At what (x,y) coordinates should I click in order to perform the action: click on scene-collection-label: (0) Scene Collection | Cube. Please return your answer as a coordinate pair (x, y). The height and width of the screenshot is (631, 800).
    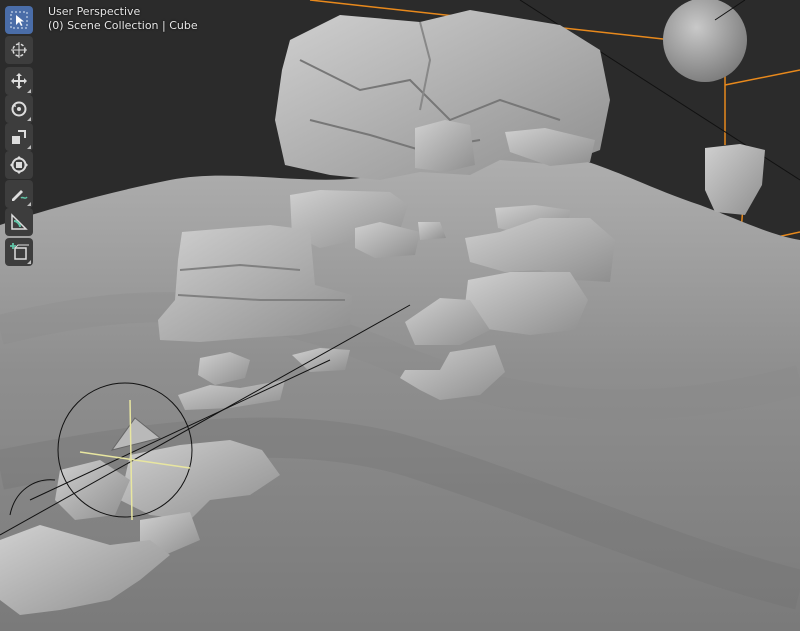
    Looking at the image, I should click on (123, 25).